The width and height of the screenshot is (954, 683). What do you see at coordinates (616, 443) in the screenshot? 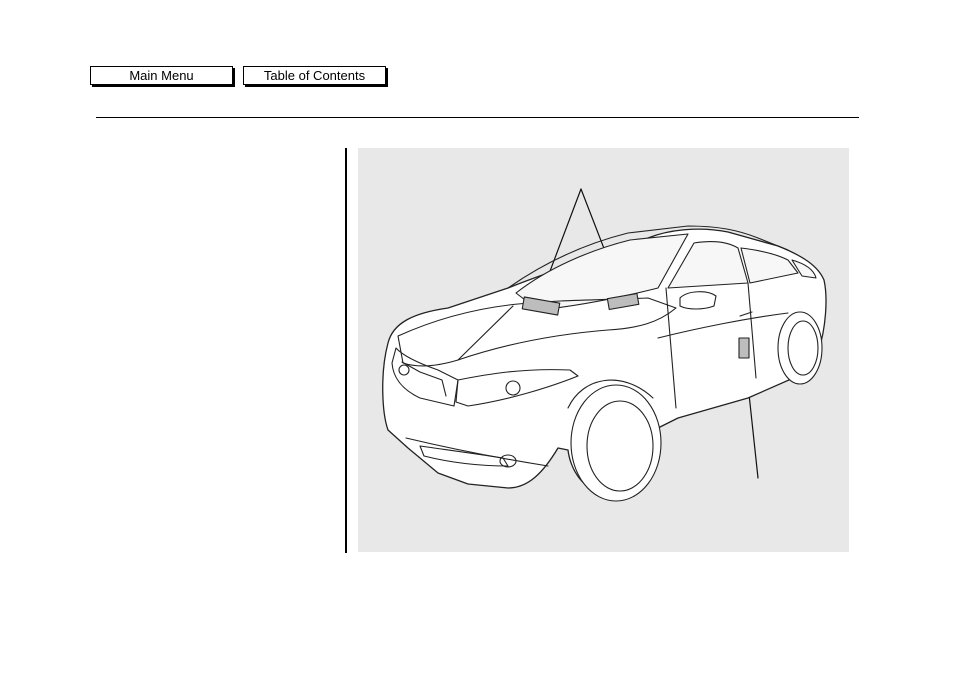
I see `front-wheel` at bounding box center [616, 443].